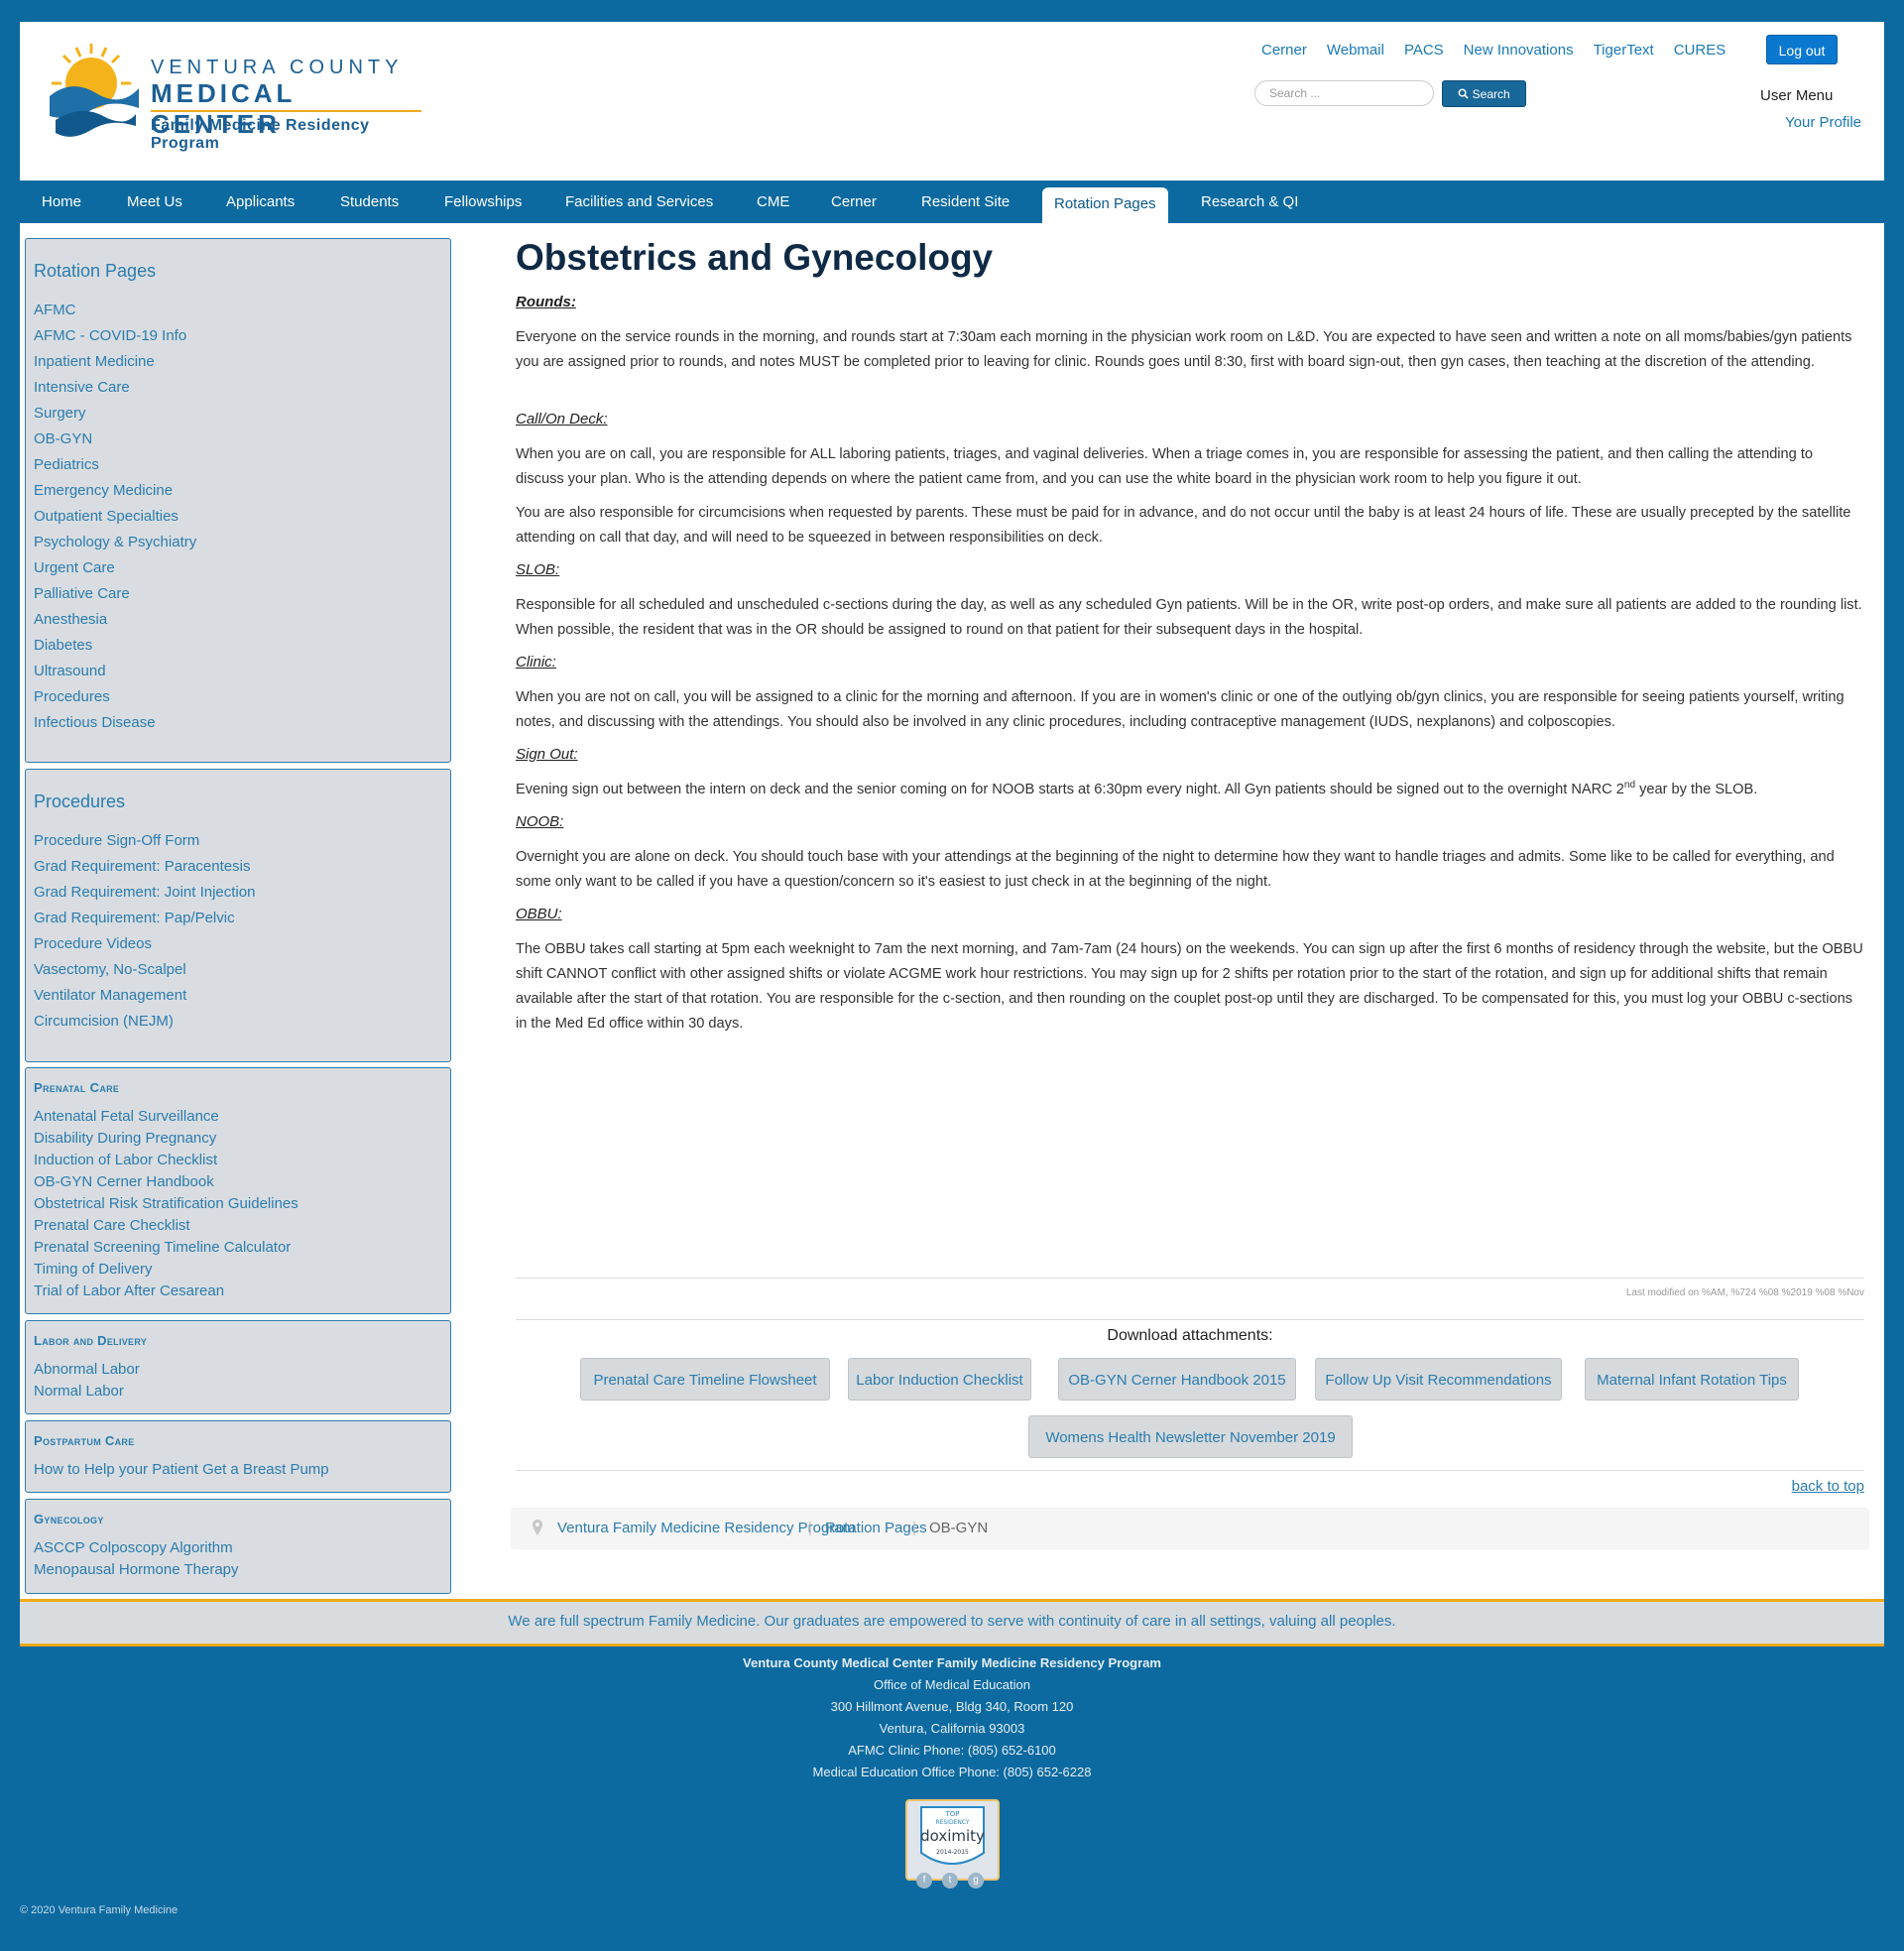  Describe the element at coordinates (286, 111) in the screenshot. I see `logo-divider` at that location.